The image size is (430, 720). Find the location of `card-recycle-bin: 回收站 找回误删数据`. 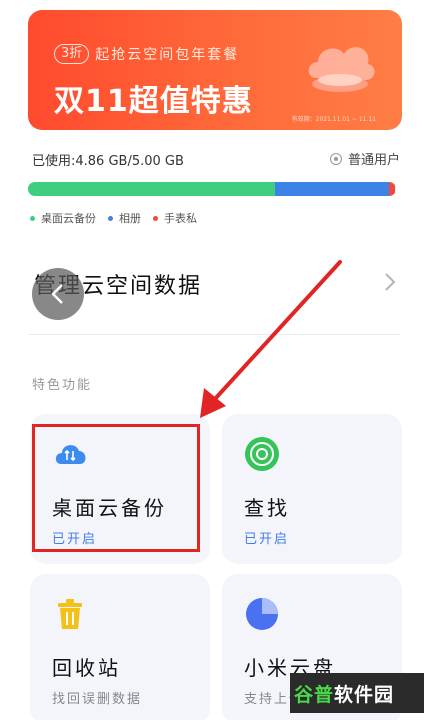

card-recycle-bin: 回收站 找回误删数据 is located at coordinates (120, 647).